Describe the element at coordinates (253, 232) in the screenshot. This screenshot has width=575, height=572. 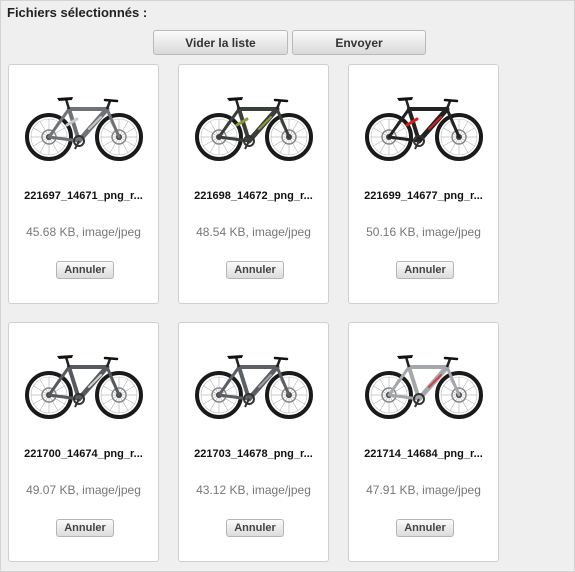
I see `file-meta: 48.54 KB, image/jpeg` at that location.